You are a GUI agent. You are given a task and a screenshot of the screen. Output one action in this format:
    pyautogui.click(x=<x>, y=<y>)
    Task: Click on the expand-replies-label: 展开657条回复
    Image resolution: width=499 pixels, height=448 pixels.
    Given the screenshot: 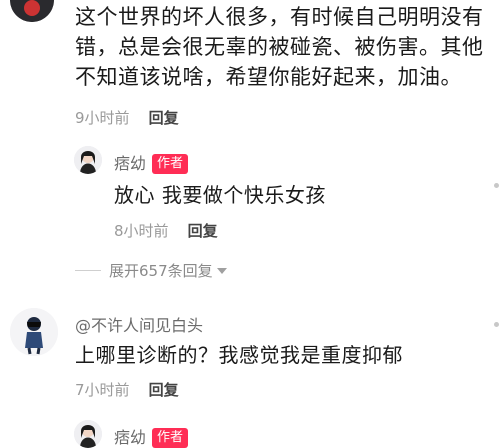 What is the action you would take?
    pyautogui.click(x=161, y=270)
    